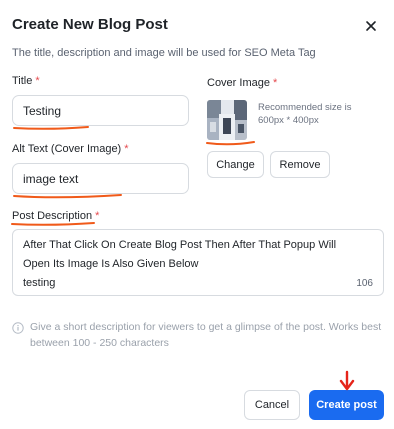 The height and width of the screenshot is (429, 394). I want to click on info-icon, so click(18, 330).